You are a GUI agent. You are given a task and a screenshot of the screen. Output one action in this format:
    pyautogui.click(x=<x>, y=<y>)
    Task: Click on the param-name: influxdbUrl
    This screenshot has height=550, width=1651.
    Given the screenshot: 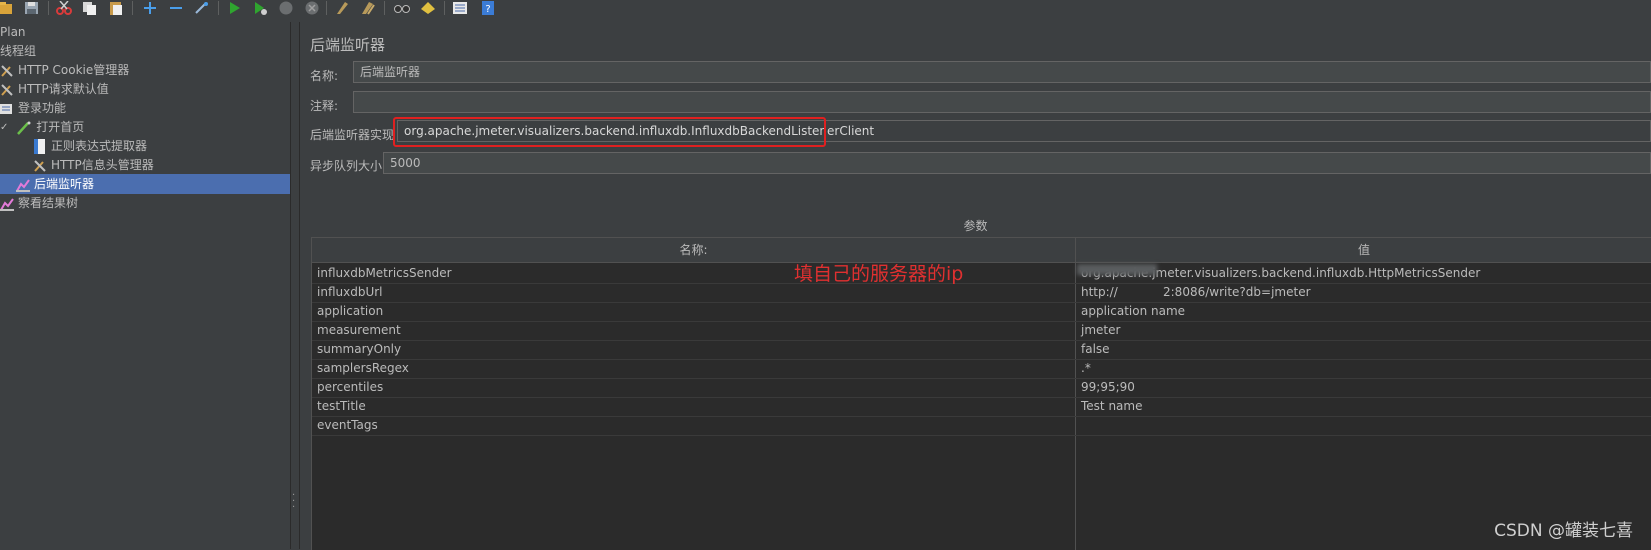 What is the action you would take?
    pyautogui.click(x=350, y=292)
    